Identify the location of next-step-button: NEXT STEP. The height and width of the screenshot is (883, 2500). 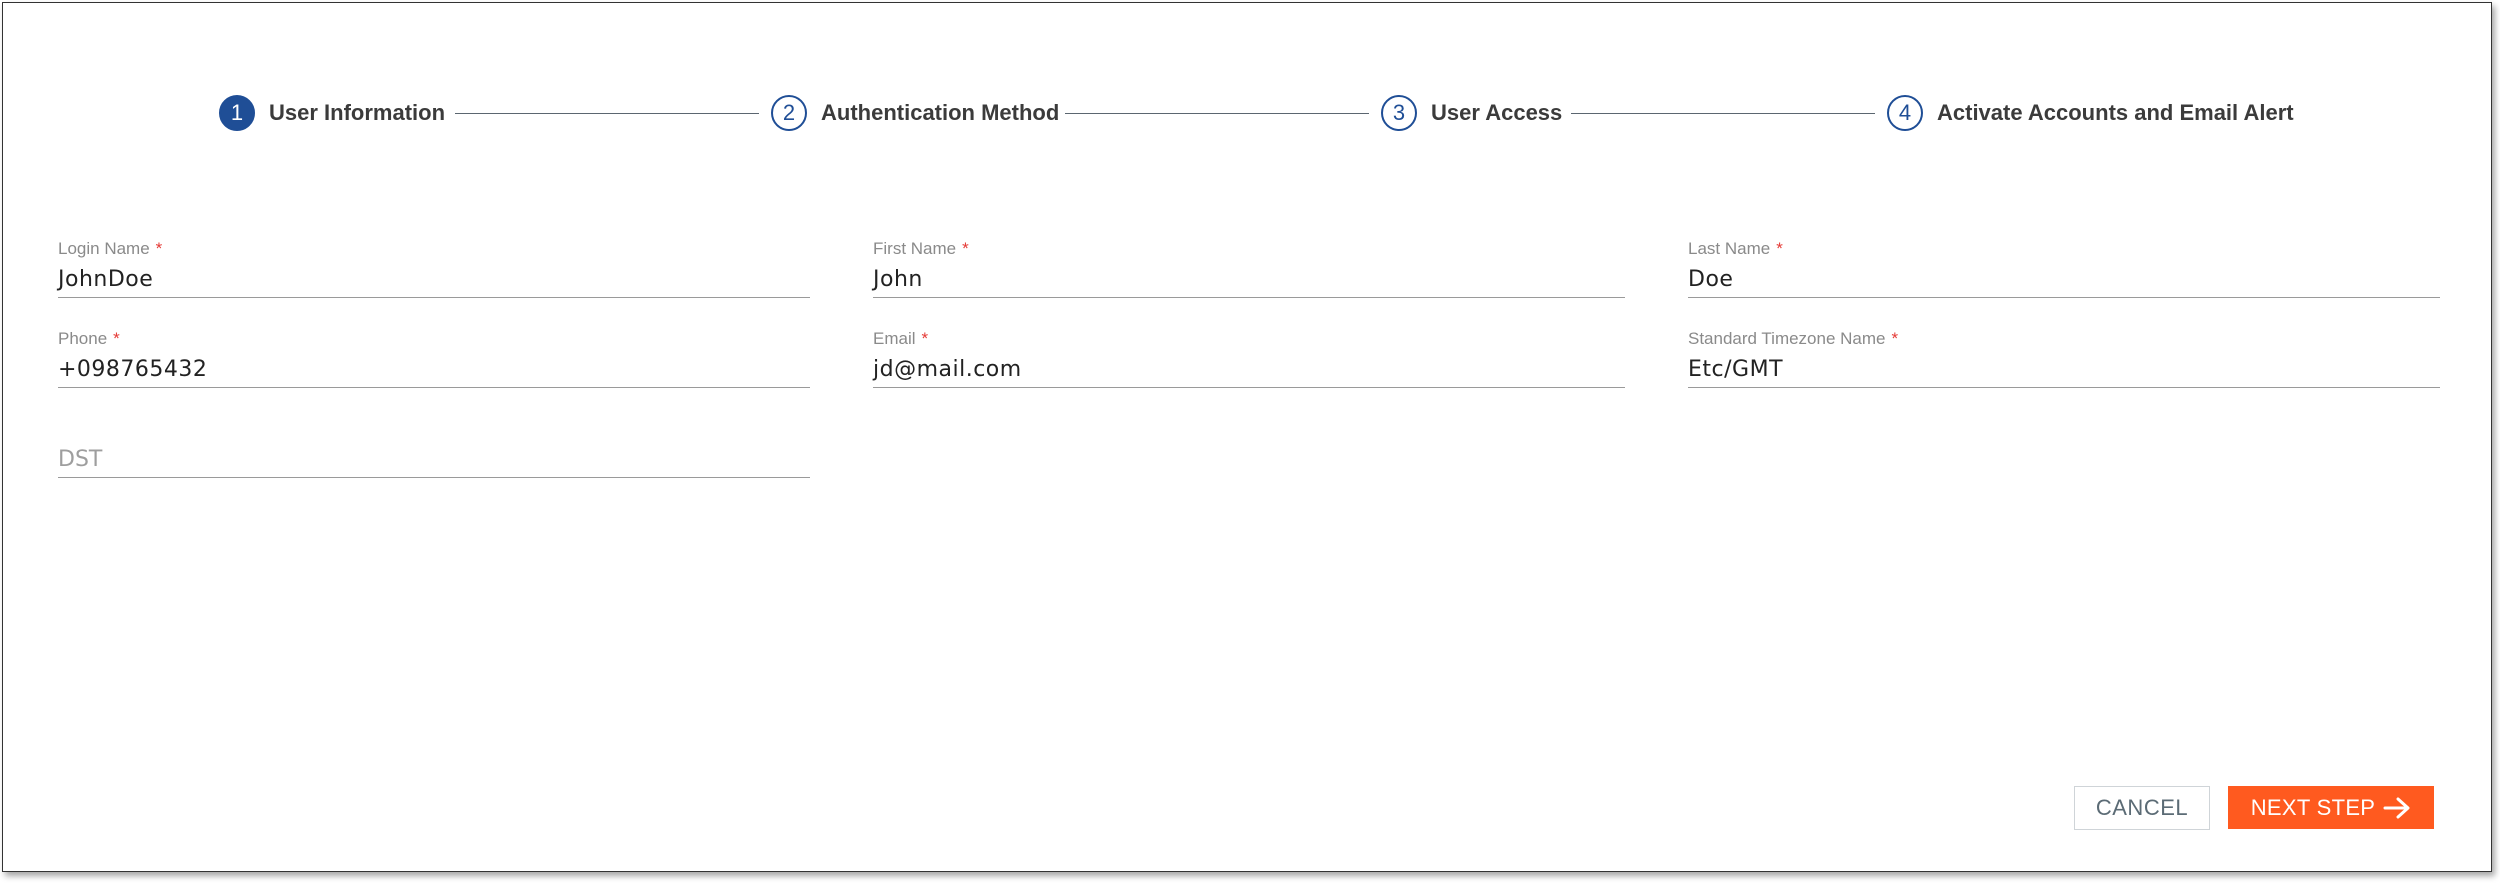
(2331, 807).